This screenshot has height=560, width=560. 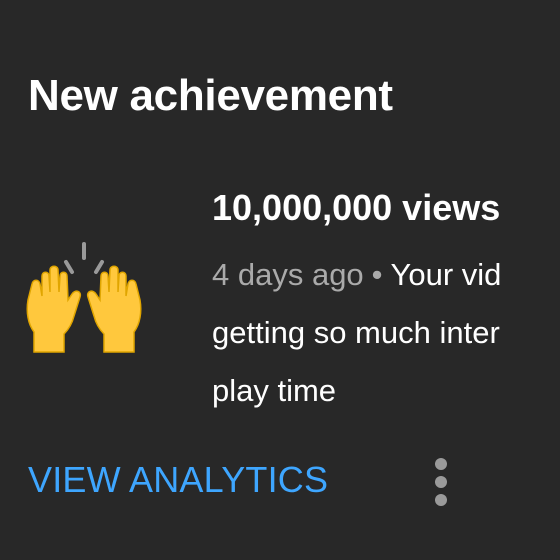 What do you see at coordinates (274, 390) in the screenshot?
I see `description-line-3: play time` at bounding box center [274, 390].